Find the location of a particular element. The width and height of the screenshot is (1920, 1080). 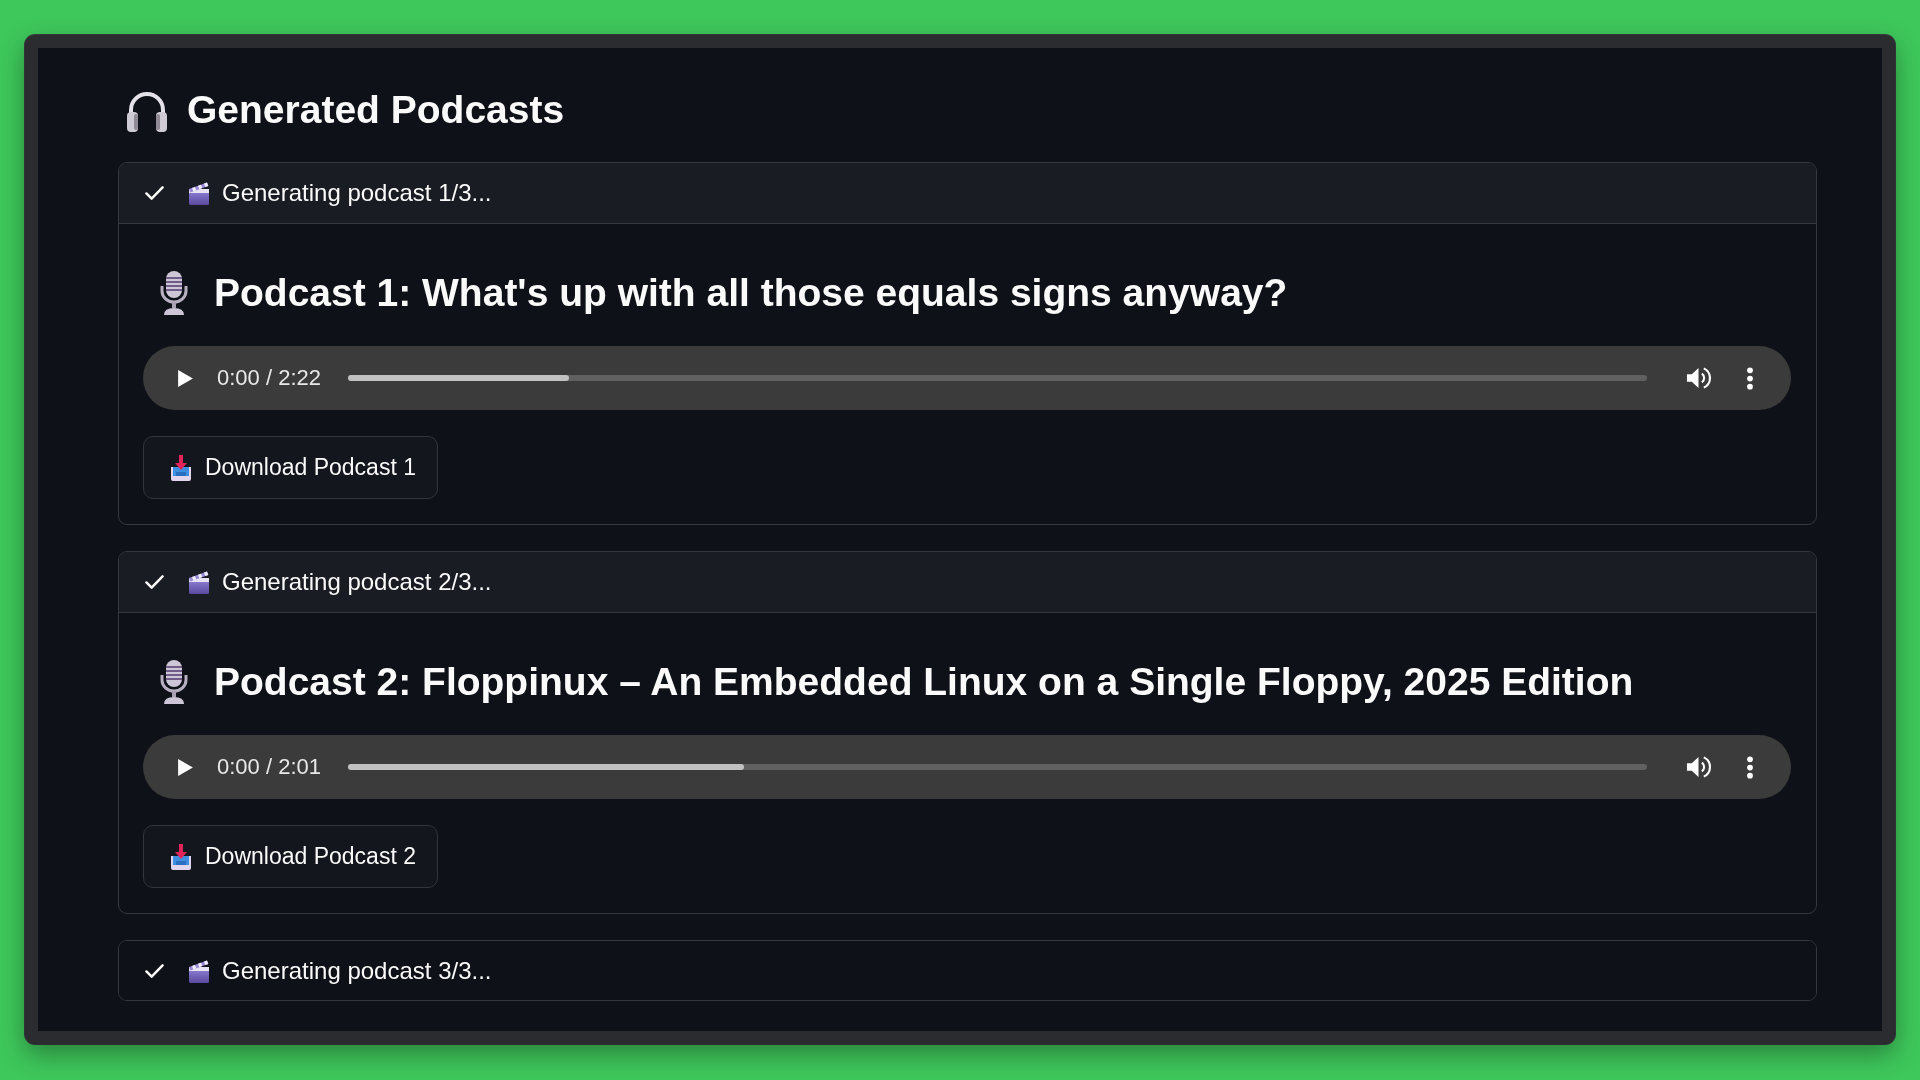

download-button: Download Podcast 1 is located at coordinates (290, 467).